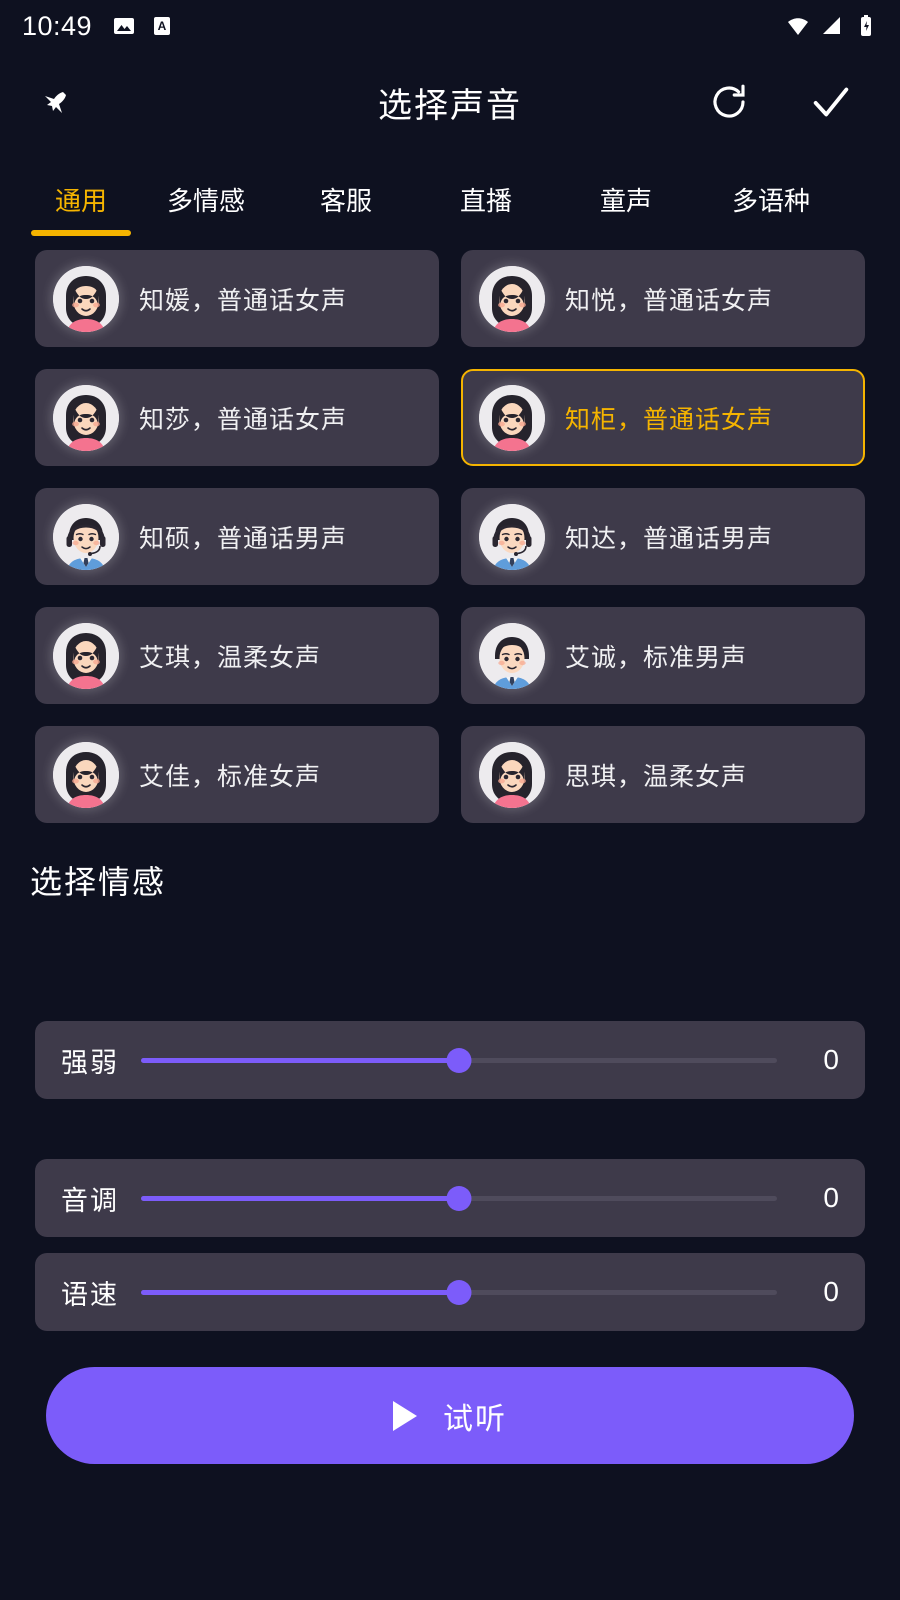 This screenshot has width=900, height=1600. I want to click on play-icon, so click(405, 1415).